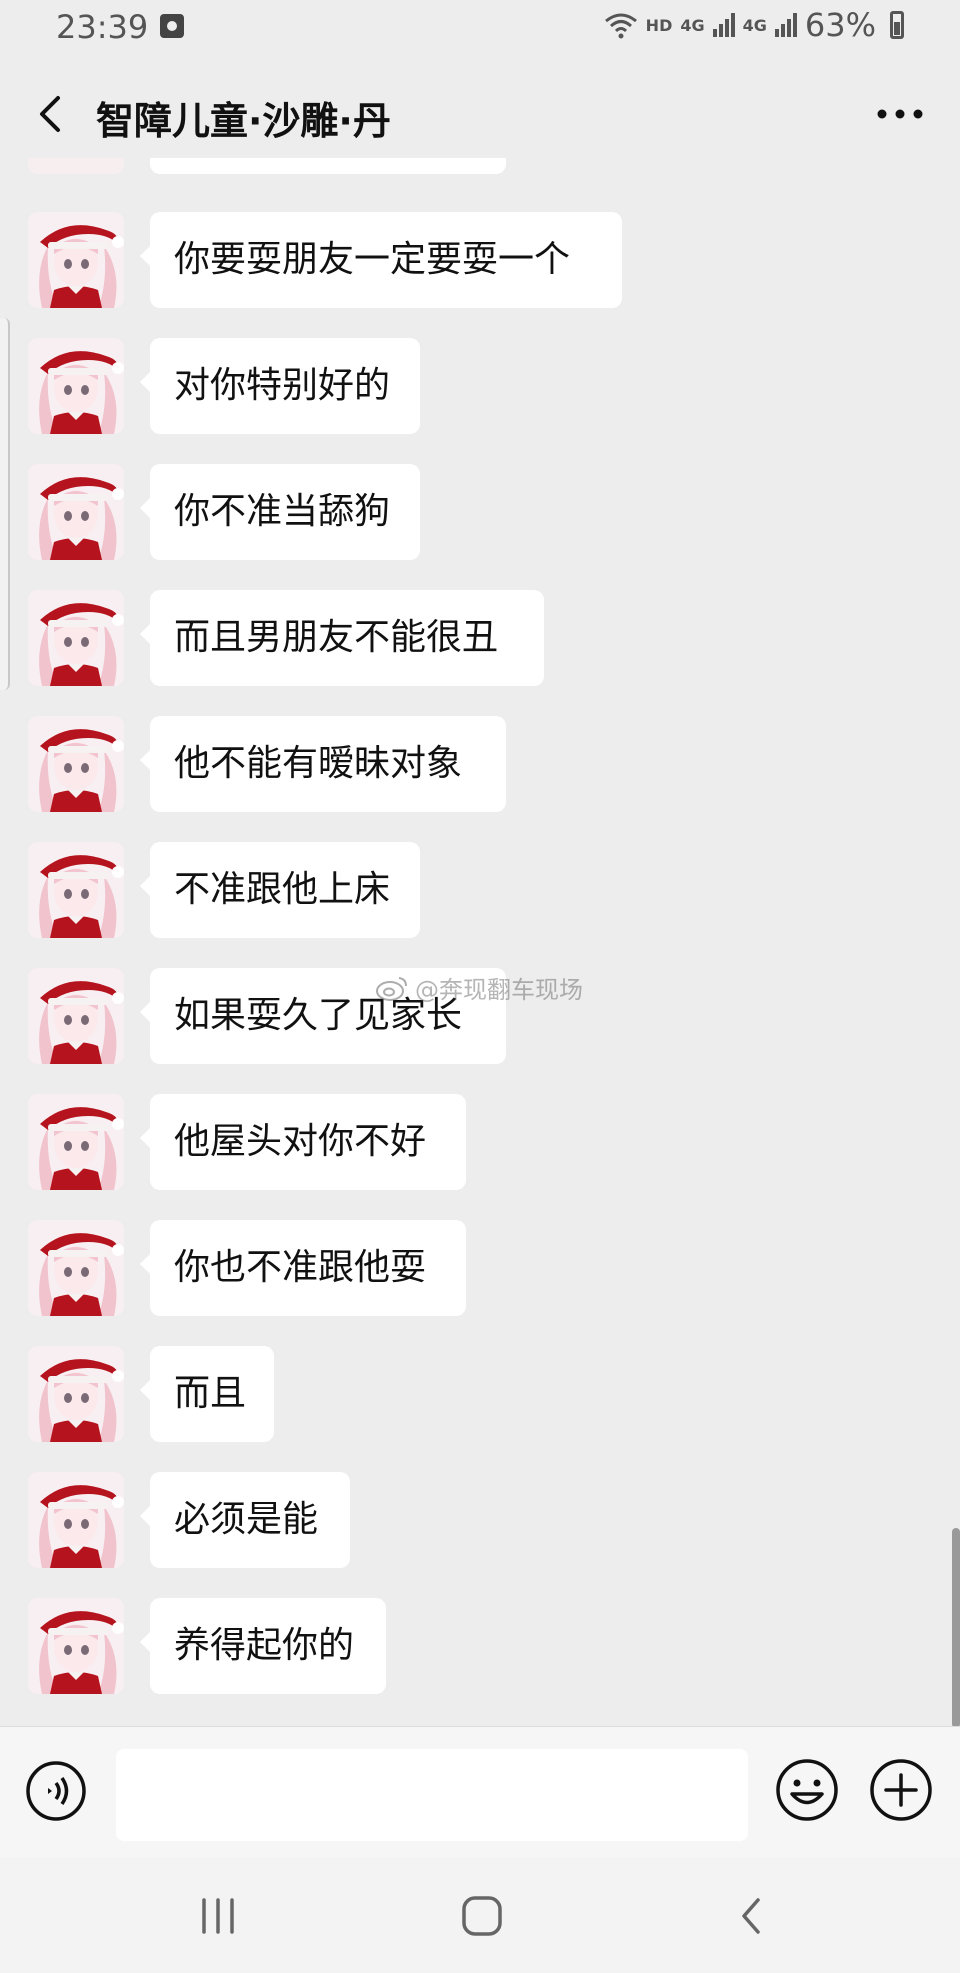  Describe the element at coordinates (840, 25) in the screenshot. I see `battery-percent: 63%` at that location.